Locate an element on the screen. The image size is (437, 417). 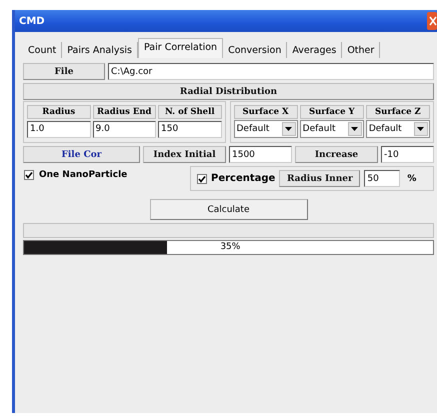
tab: Count is located at coordinates (42, 50).